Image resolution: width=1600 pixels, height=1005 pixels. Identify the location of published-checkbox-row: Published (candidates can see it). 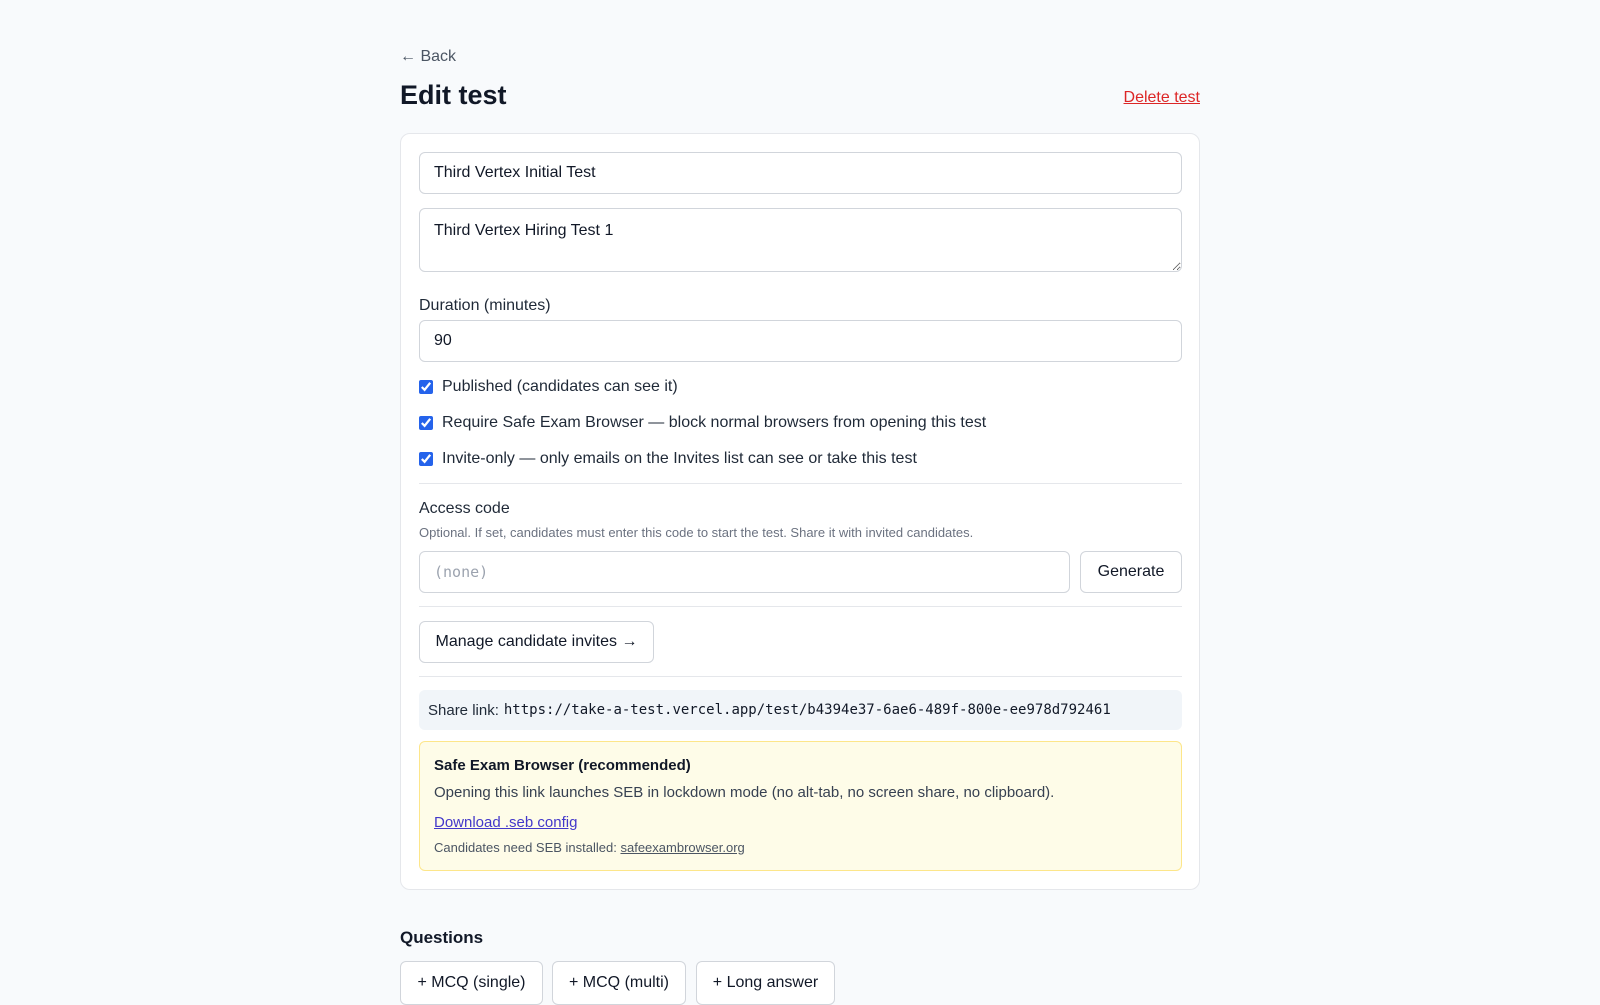
(548, 387).